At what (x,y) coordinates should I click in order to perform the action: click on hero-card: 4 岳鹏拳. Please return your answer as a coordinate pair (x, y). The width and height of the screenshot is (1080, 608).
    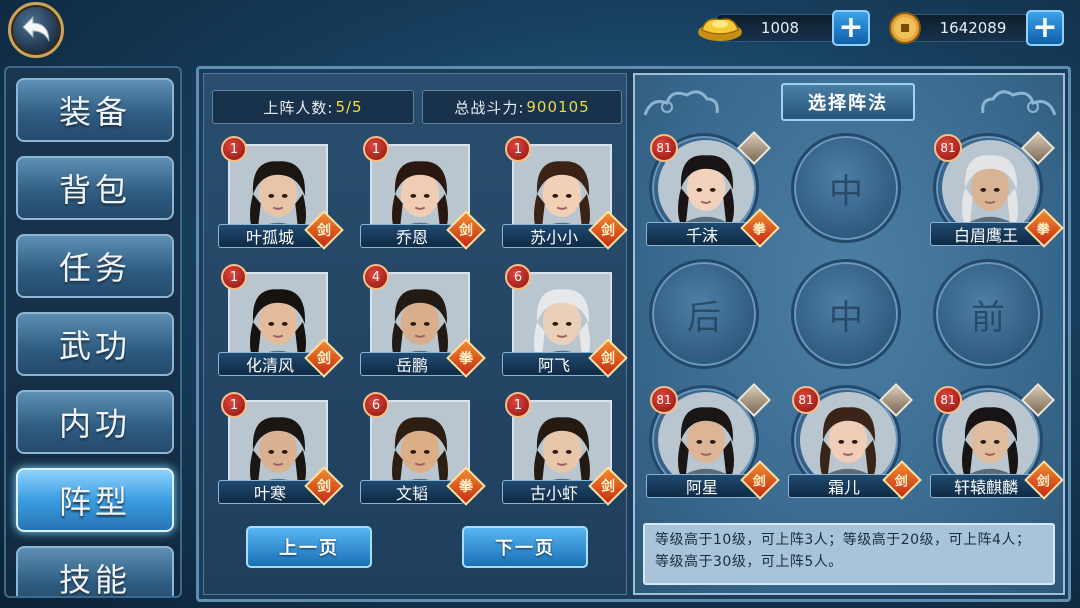
    Looking at the image, I should click on (423, 324).